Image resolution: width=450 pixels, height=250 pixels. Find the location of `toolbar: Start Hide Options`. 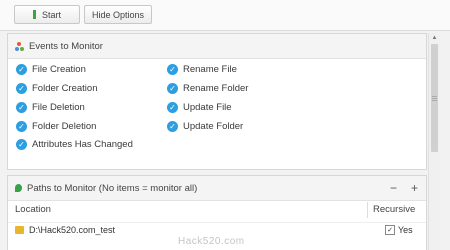

toolbar: Start Hide Options is located at coordinates (225, 15).